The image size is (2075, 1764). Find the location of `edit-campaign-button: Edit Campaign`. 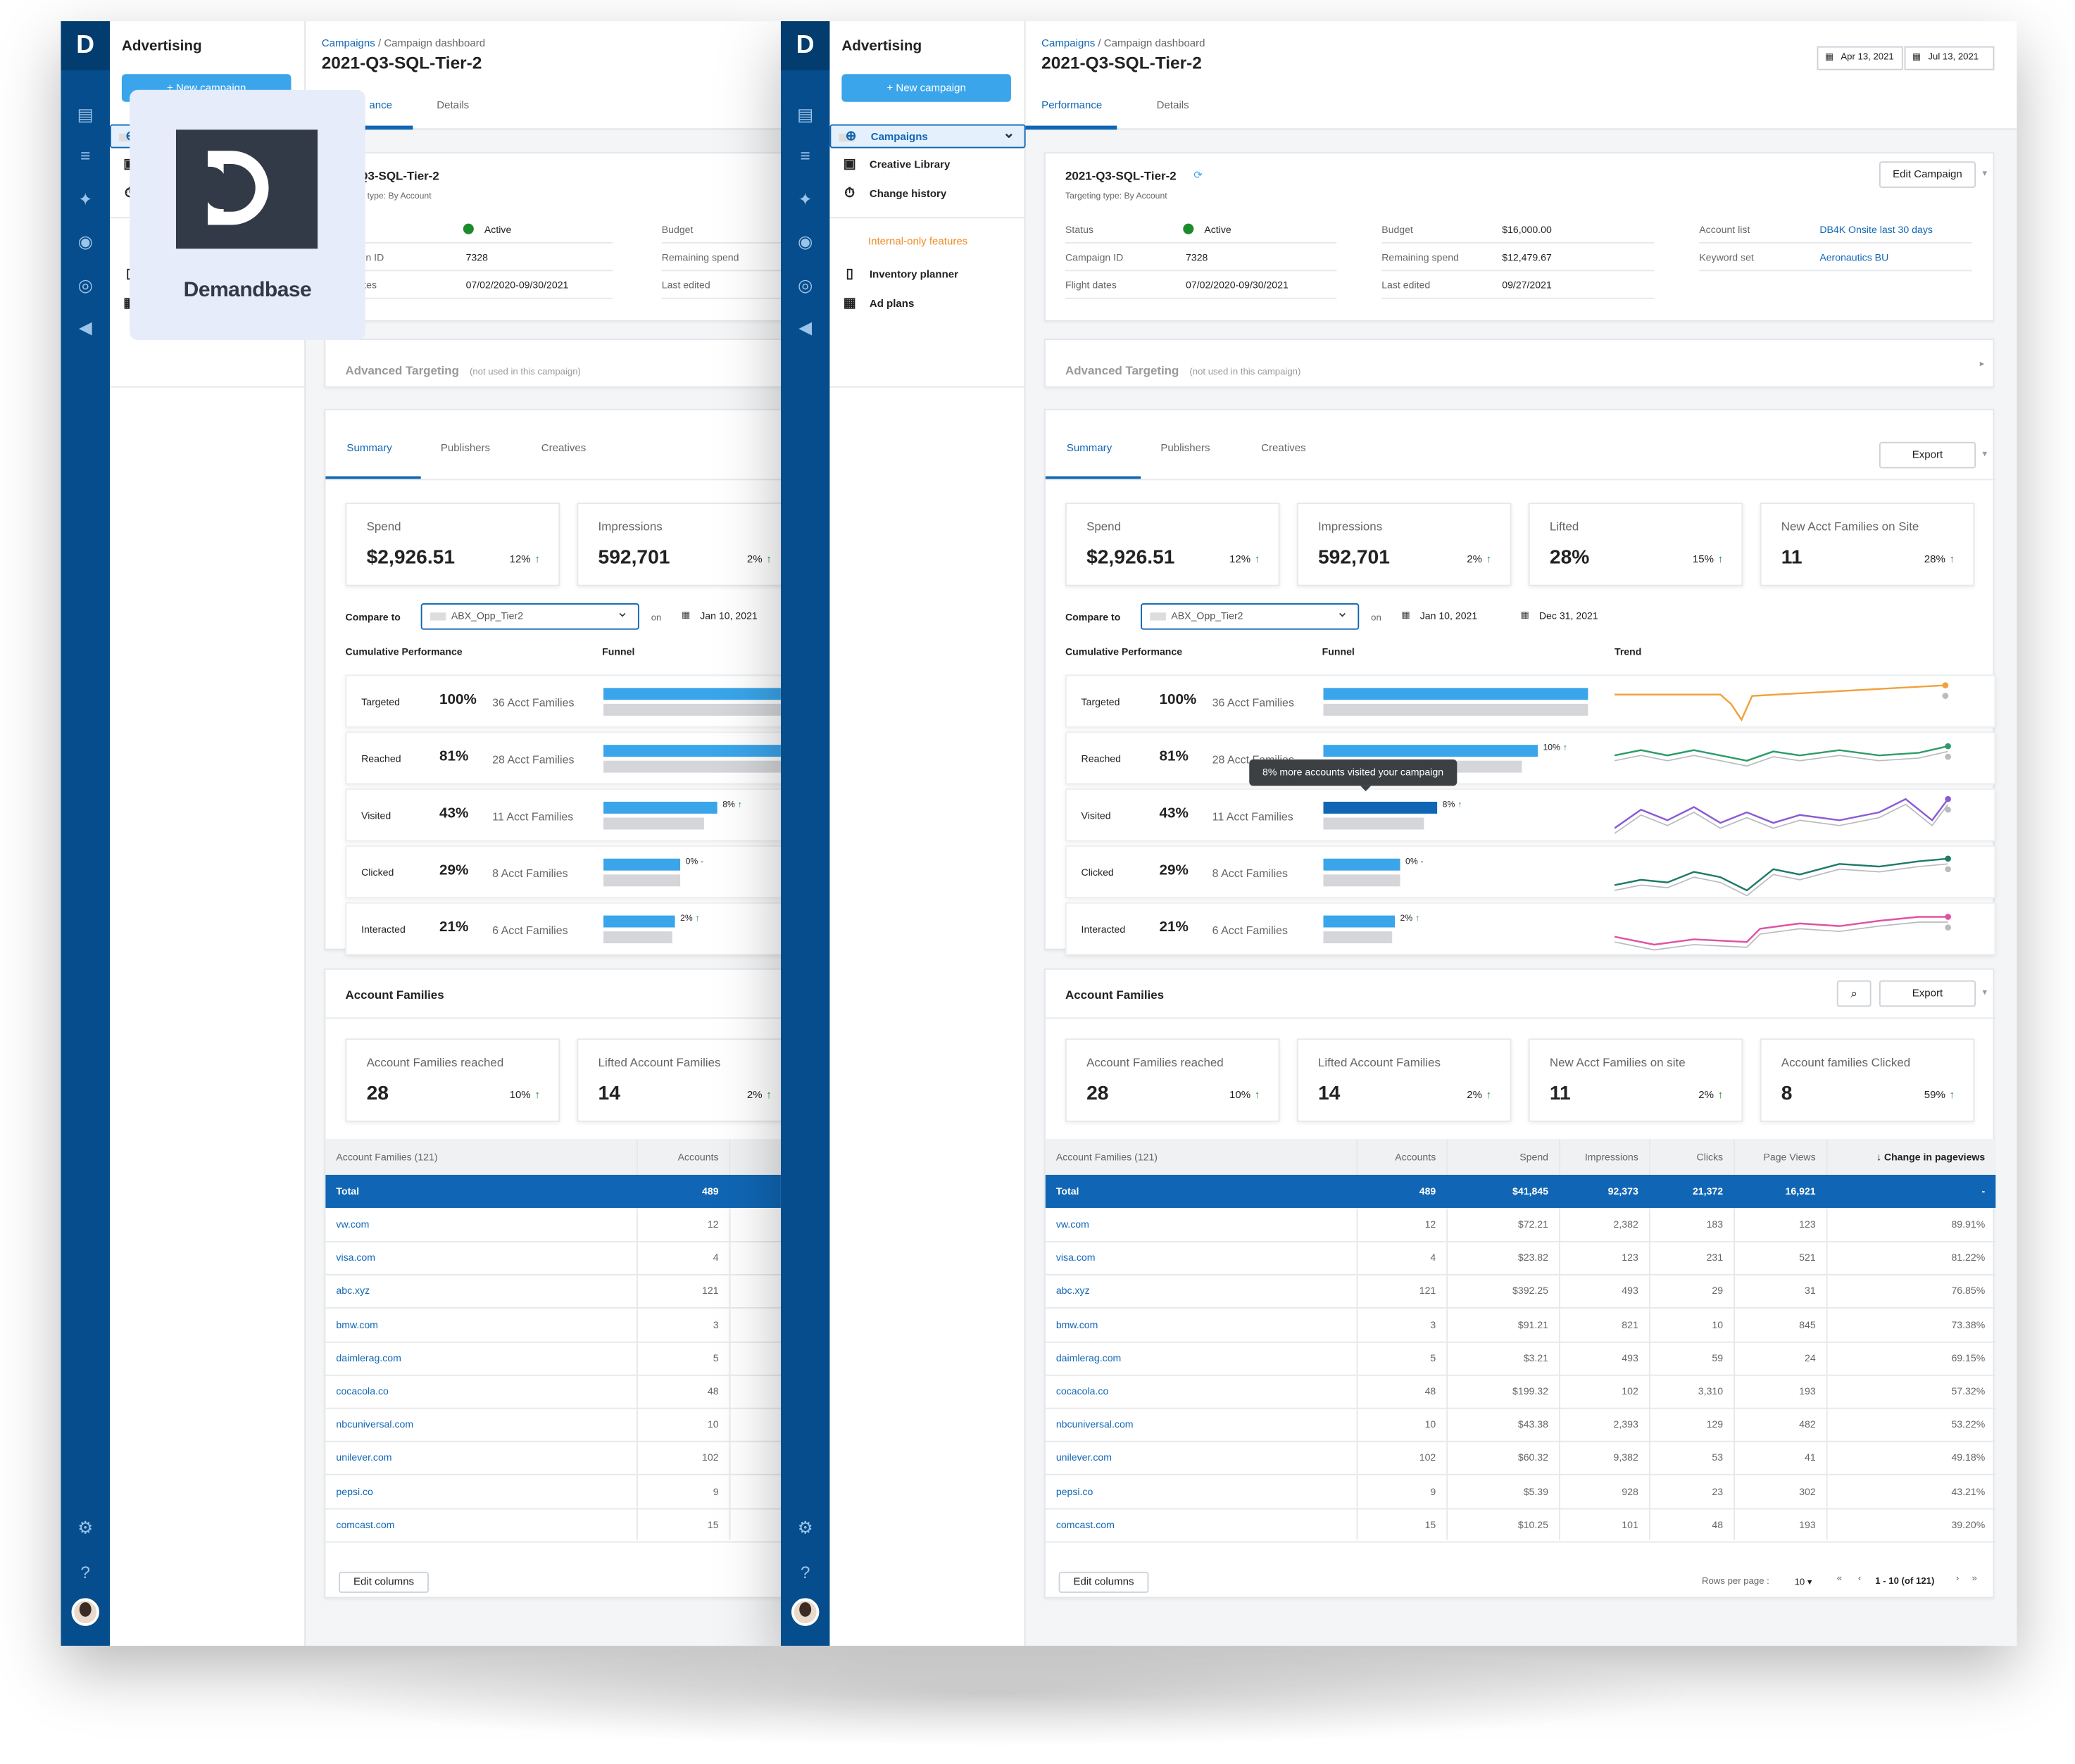

edit-campaign-button: Edit Campaign is located at coordinates (1927, 175).